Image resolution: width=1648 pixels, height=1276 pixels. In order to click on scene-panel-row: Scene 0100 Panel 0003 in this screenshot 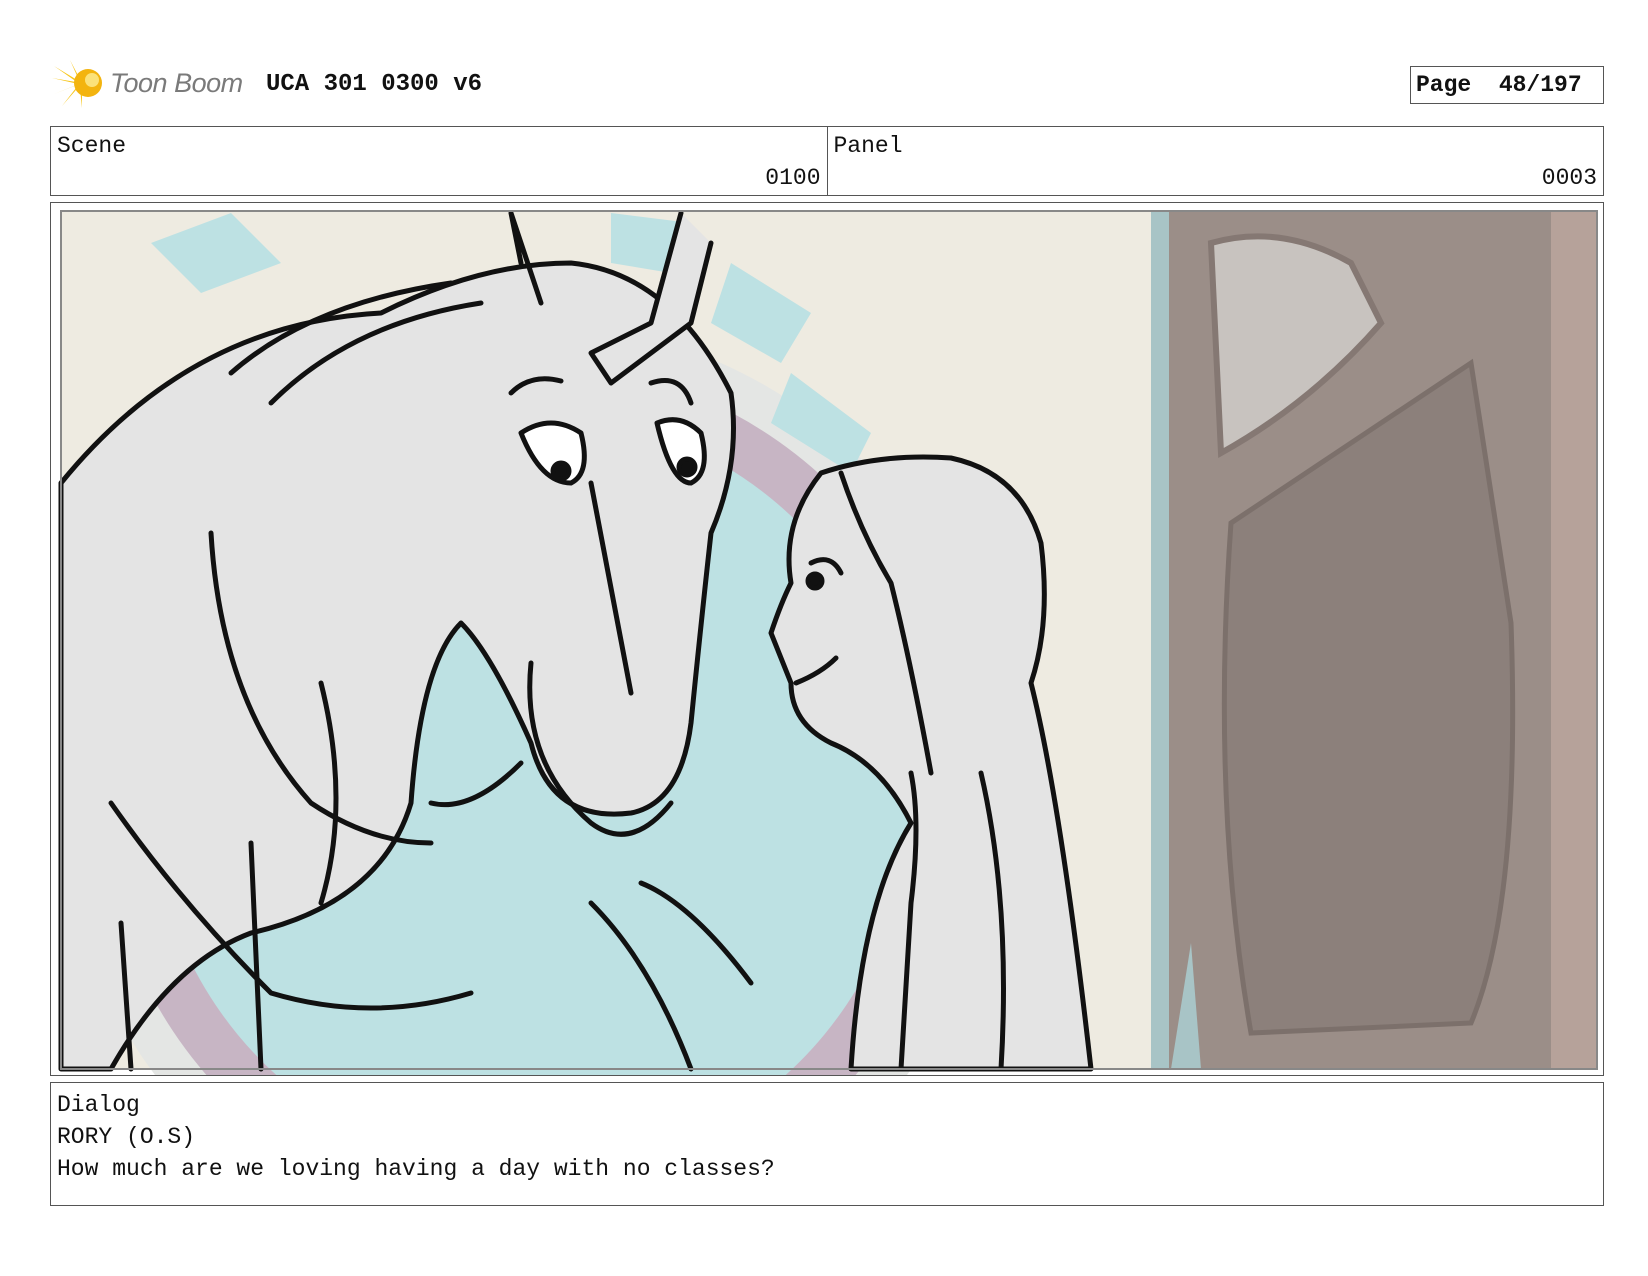, I will do `click(827, 161)`.